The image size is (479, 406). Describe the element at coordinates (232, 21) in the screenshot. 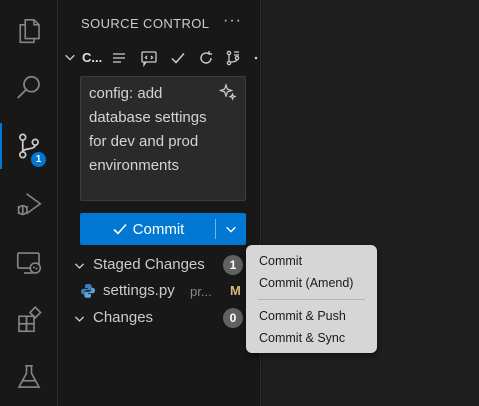

I see `more-actions-button: ···` at that location.